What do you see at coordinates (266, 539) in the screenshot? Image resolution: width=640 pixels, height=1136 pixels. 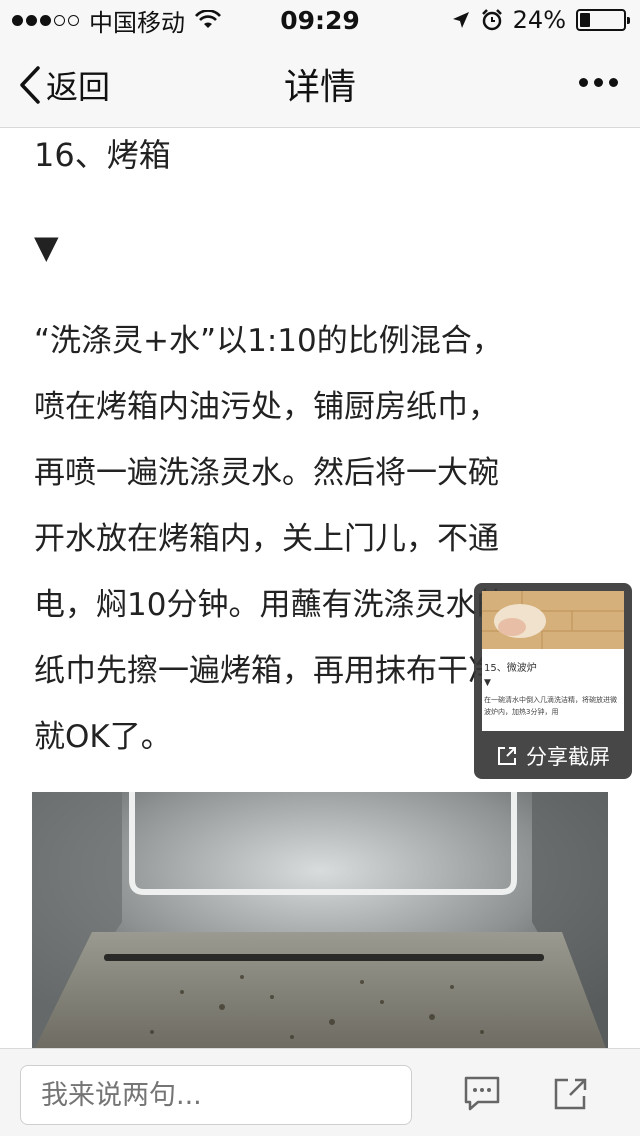 I see `paragraph-line: 开水放在烤箱内，关上门儿，不通` at bounding box center [266, 539].